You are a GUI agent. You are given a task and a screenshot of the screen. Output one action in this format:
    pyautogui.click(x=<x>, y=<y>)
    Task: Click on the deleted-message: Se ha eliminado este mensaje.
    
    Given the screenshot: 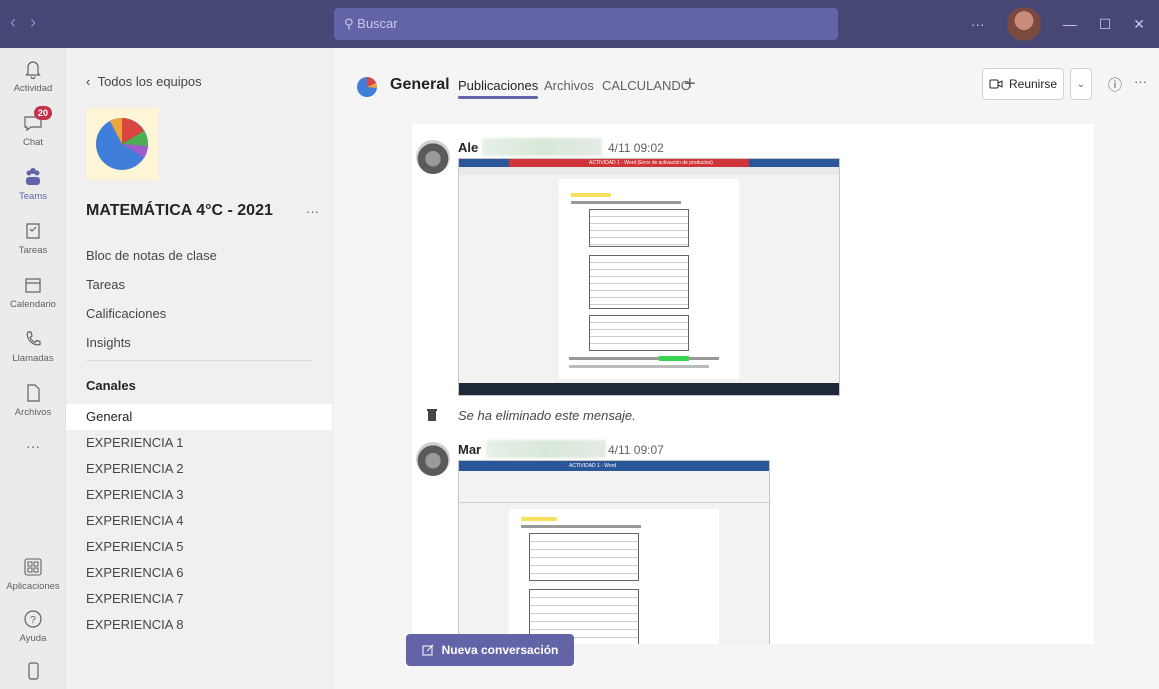 What is the action you would take?
    pyautogui.click(x=547, y=415)
    